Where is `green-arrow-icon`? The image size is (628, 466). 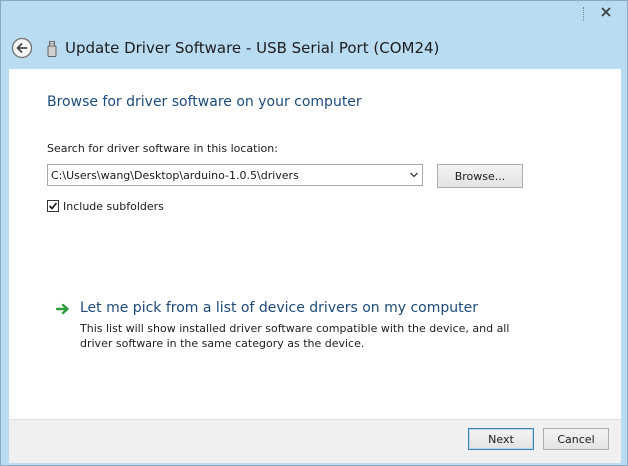 green-arrow-icon is located at coordinates (62, 309).